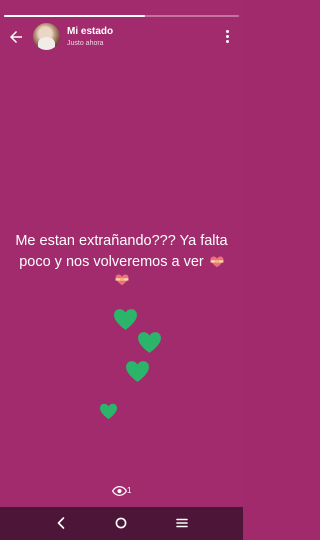 The image size is (320, 540). What do you see at coordinates (85, 43) in the screenshot?
I see `status-timestamp: Justo ahora` at bounding box center [85, 43].